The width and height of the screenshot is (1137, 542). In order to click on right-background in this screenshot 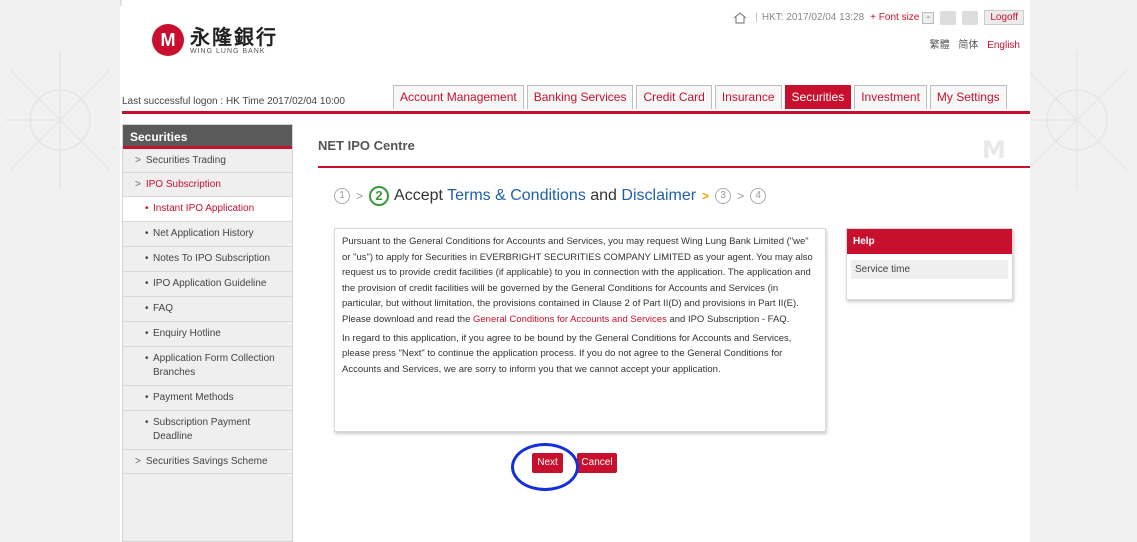, I will do `click(1077, 271)`.